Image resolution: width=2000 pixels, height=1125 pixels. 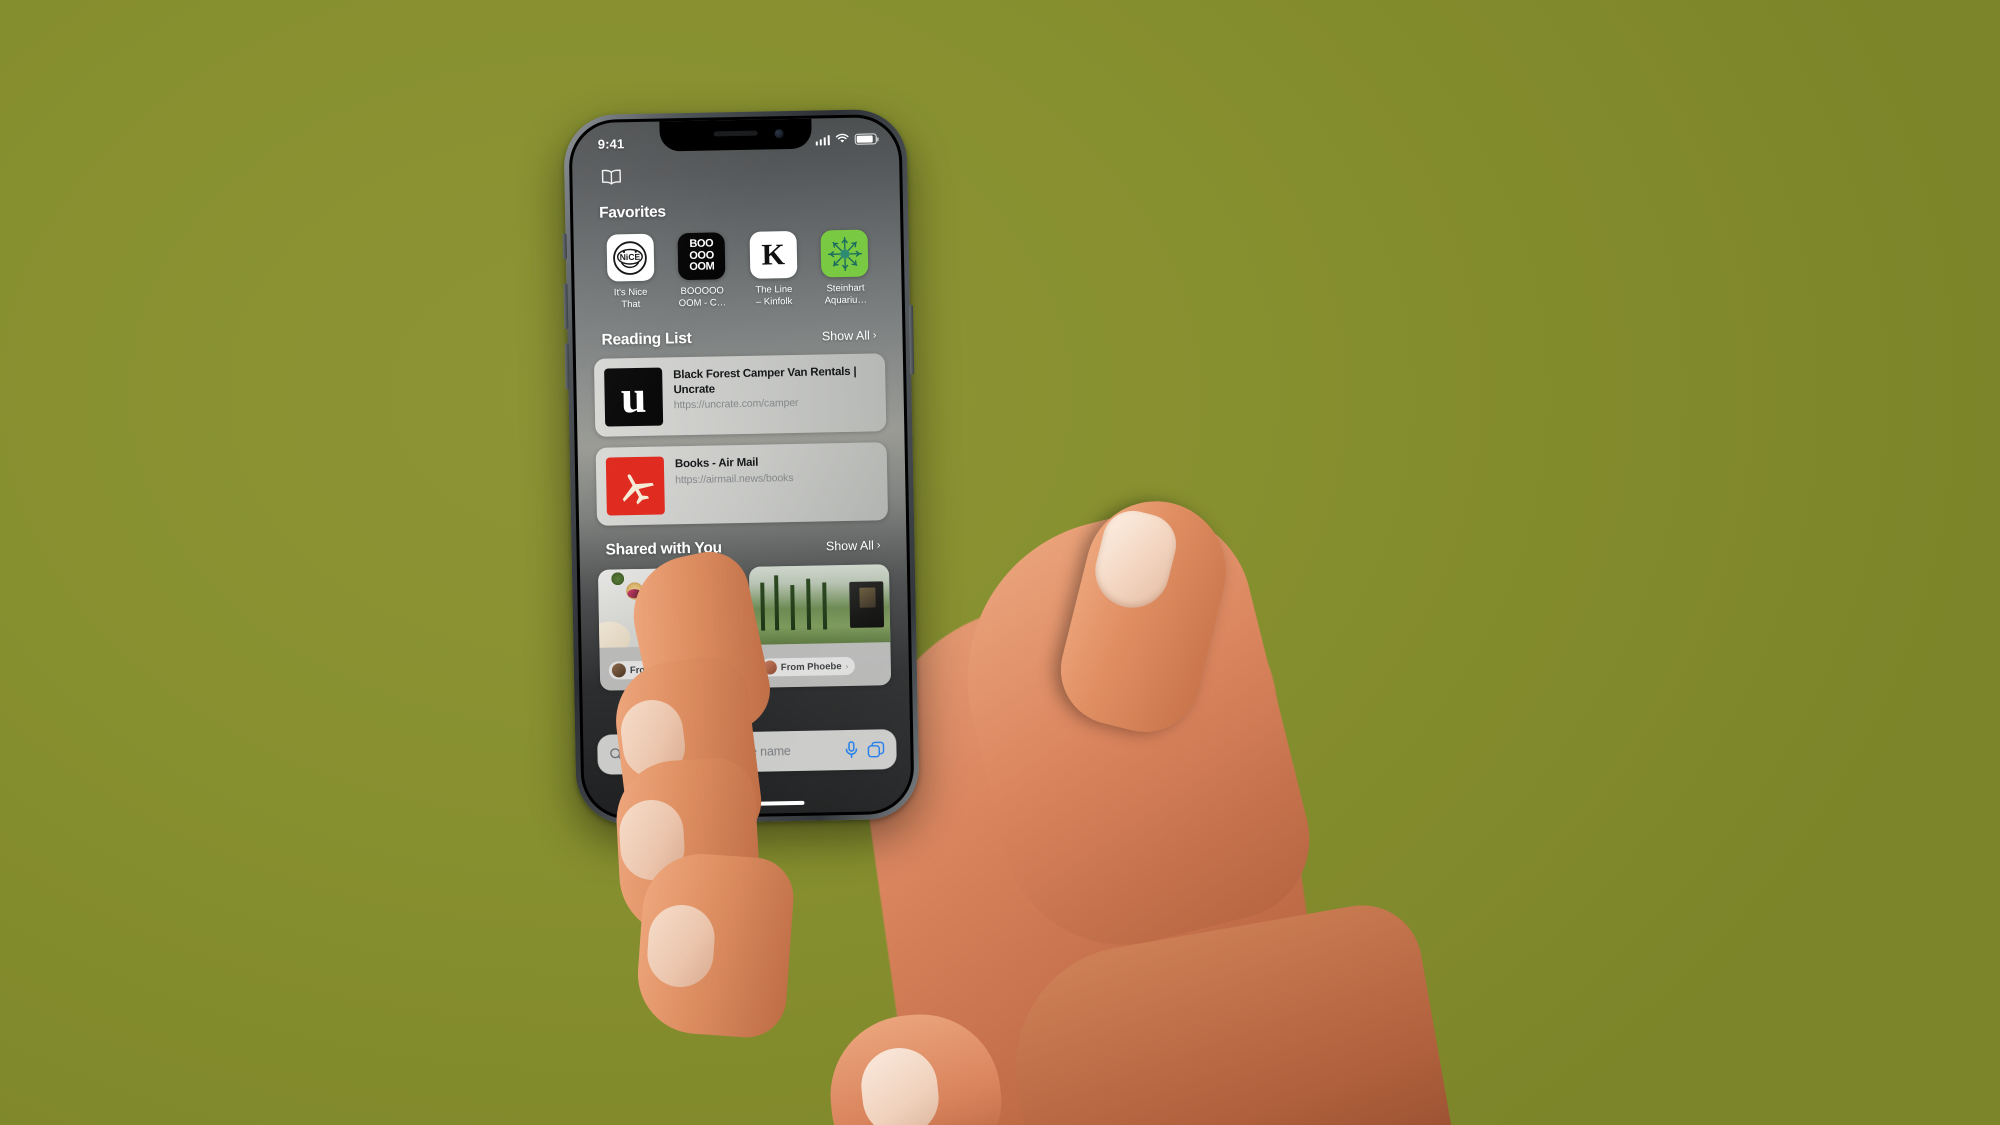 What do you see at coordinates (736, 404) in the screenshot?
I see `reading-list-item-url: https://uncrate.com/camper` at bounding box center [736, 404].